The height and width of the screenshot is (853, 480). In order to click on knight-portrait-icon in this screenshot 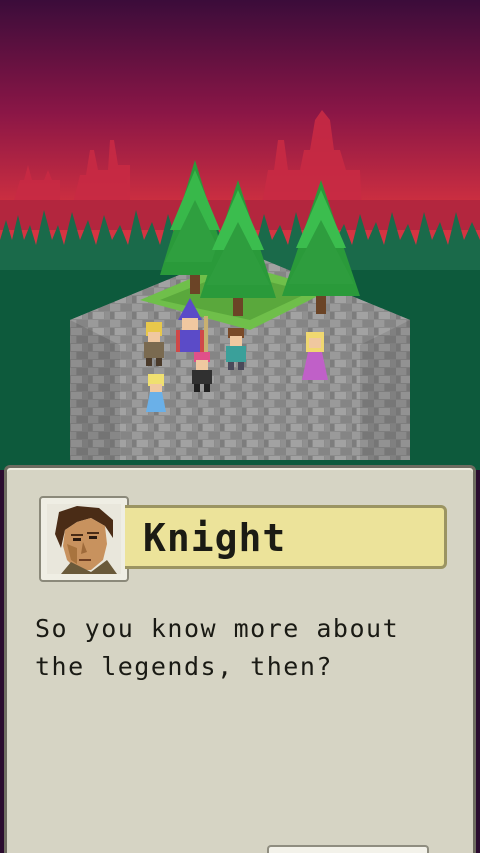, I will do `click(84, 539)`.